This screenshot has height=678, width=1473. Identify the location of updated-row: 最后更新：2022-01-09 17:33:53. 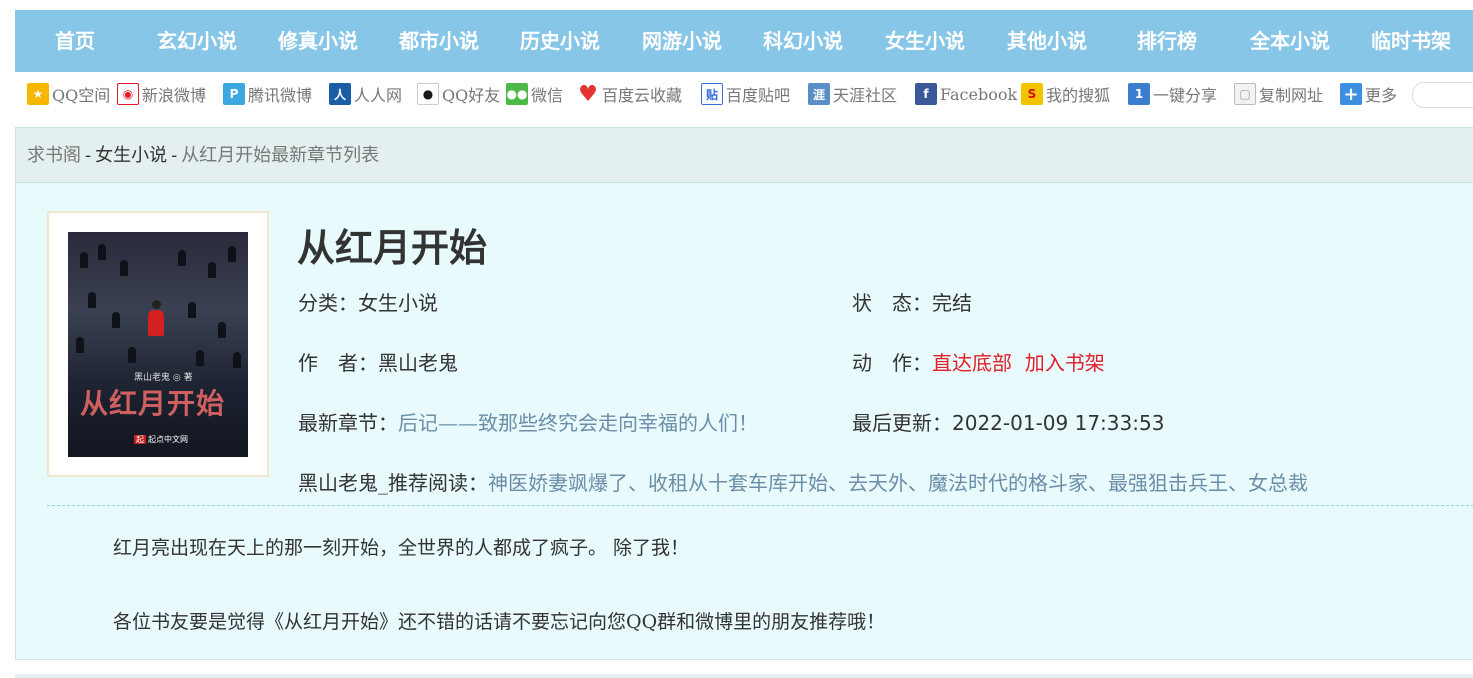
(1008, 421).